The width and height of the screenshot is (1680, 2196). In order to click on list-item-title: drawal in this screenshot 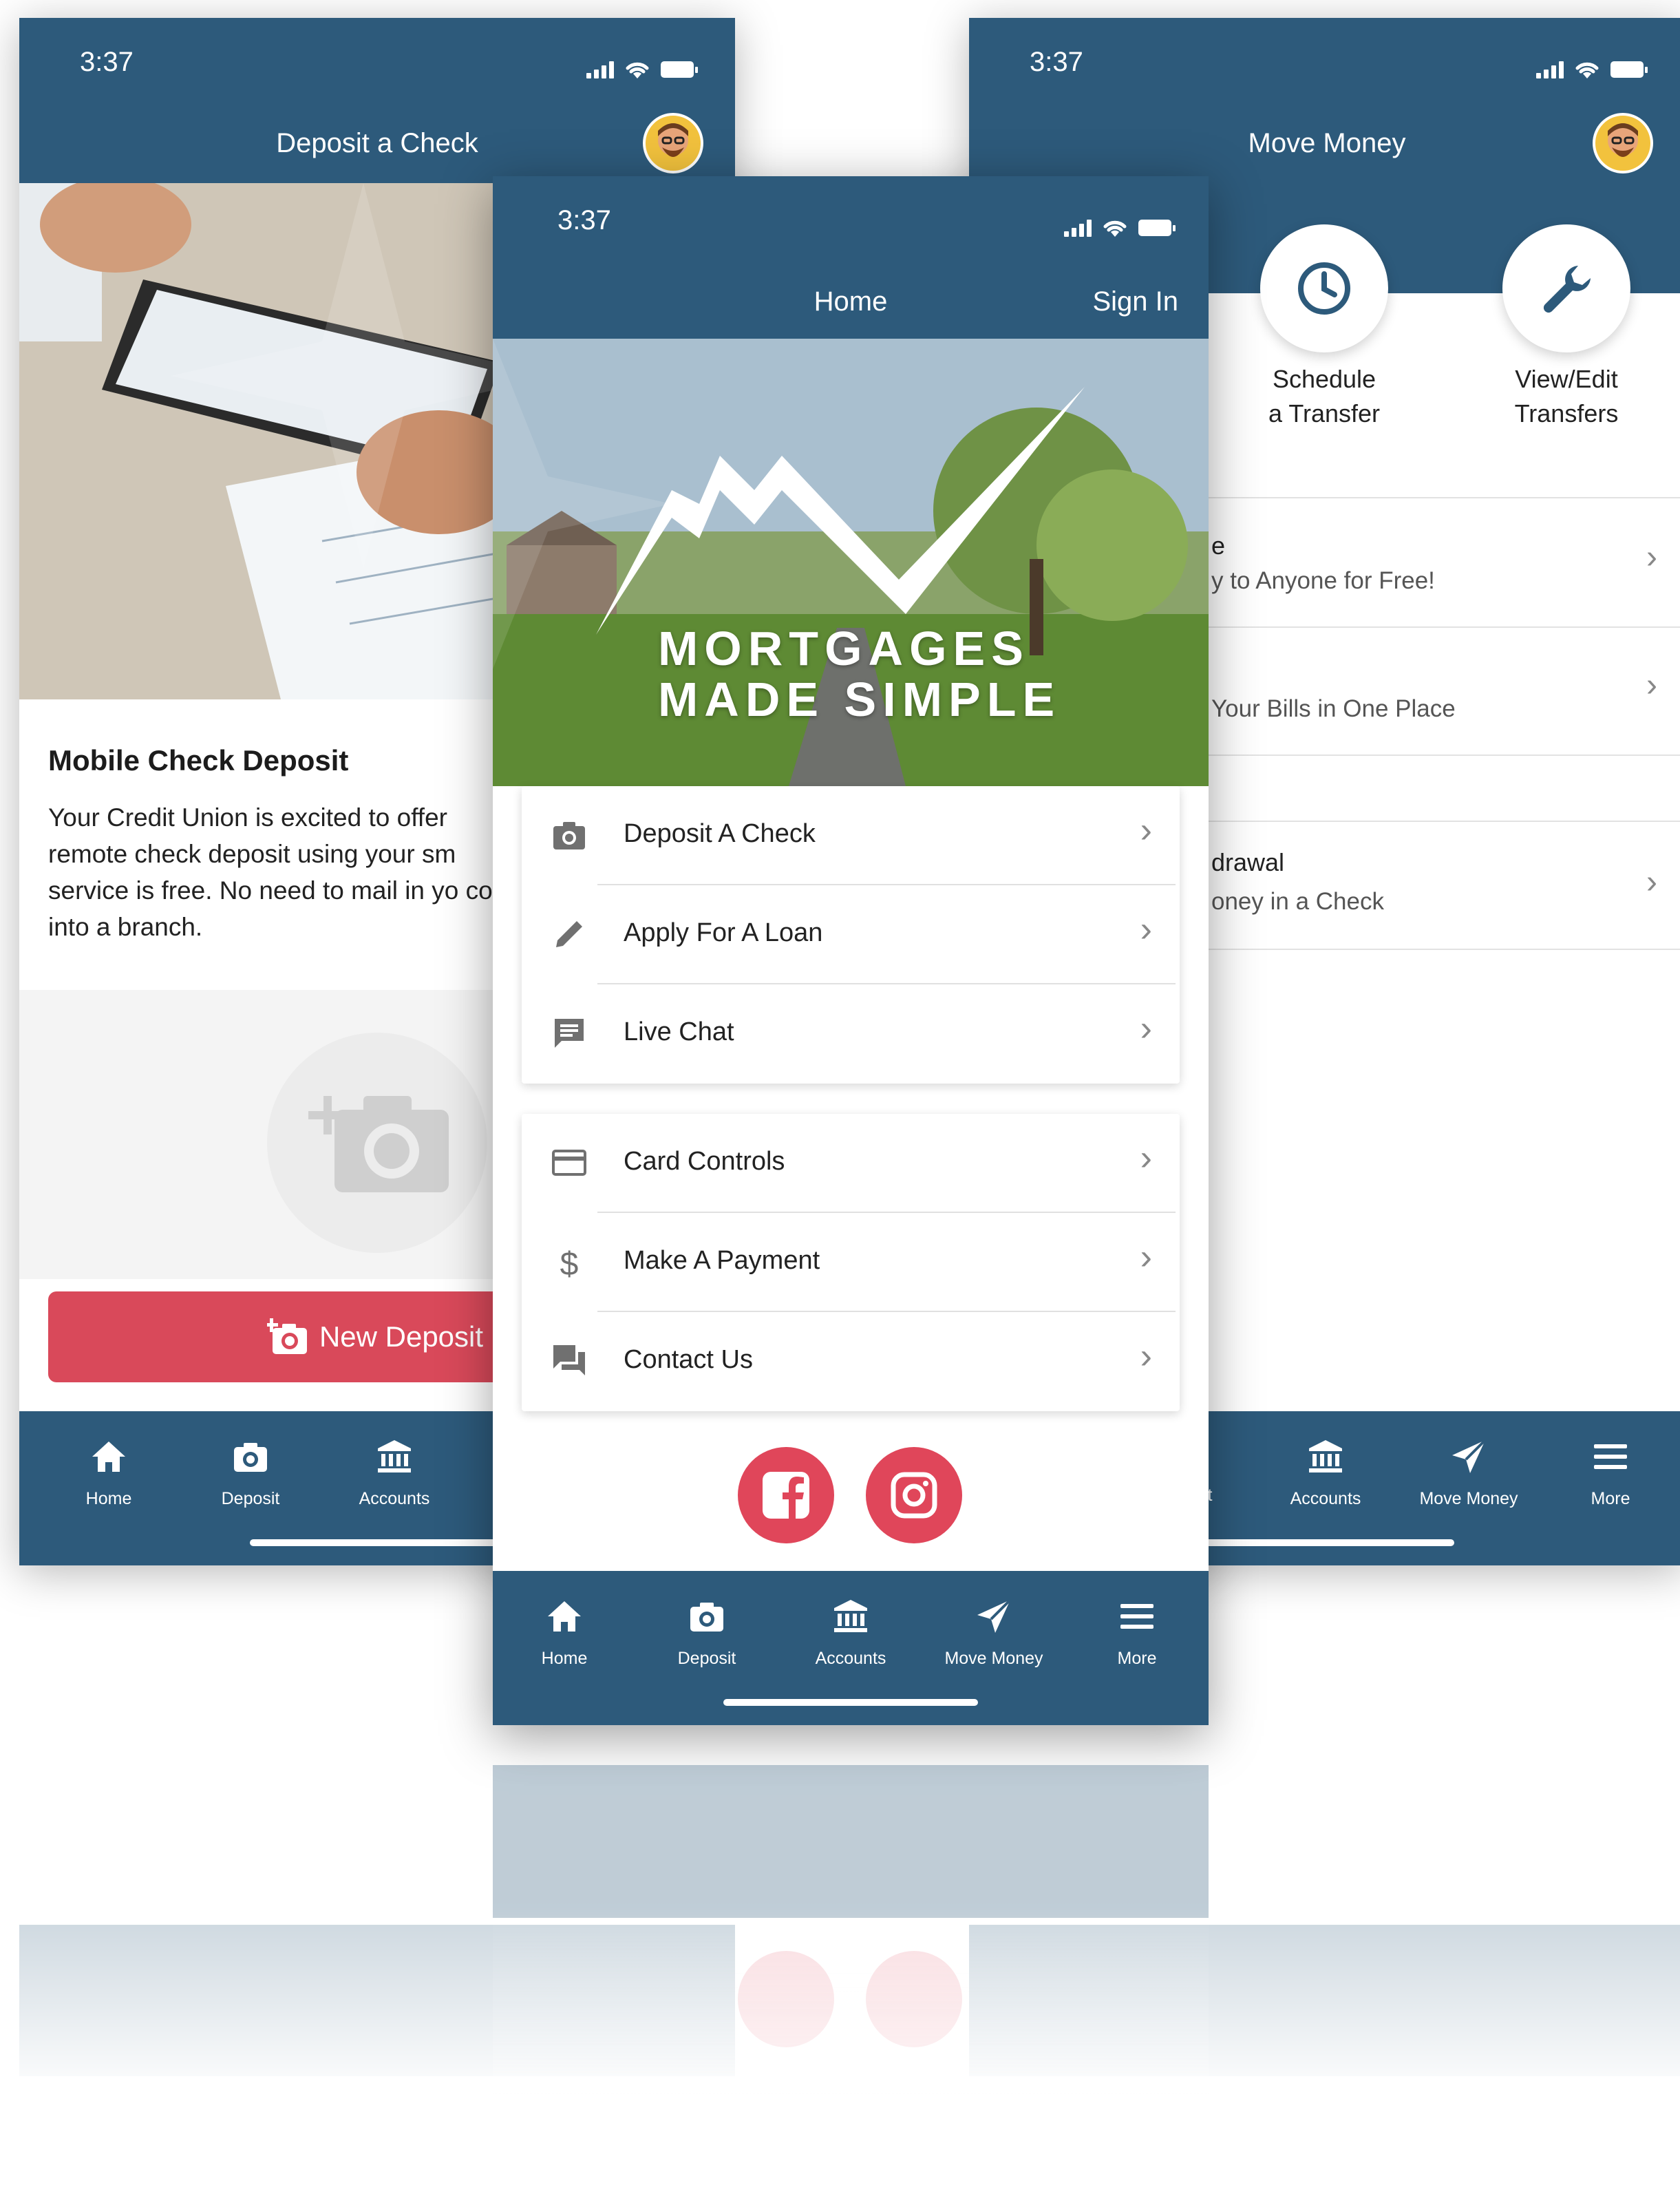, I will do `click(1248, 862)`.